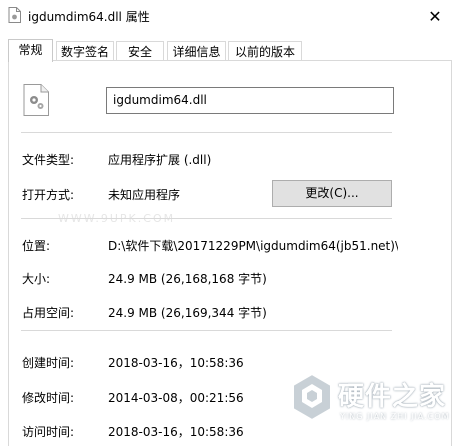 This screenshot has width=458, height=446. I want to click on created-label: 创建时间:, so click(48, 363).